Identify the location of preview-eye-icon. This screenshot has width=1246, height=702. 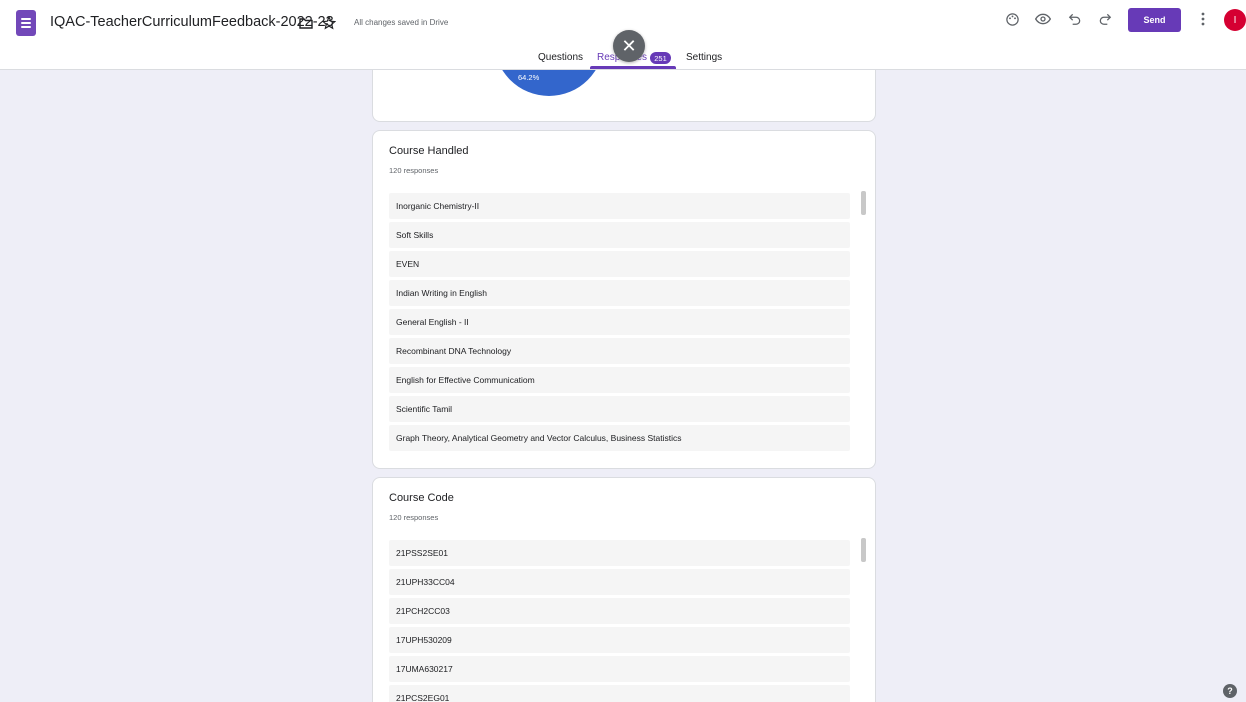
(1043, 19).